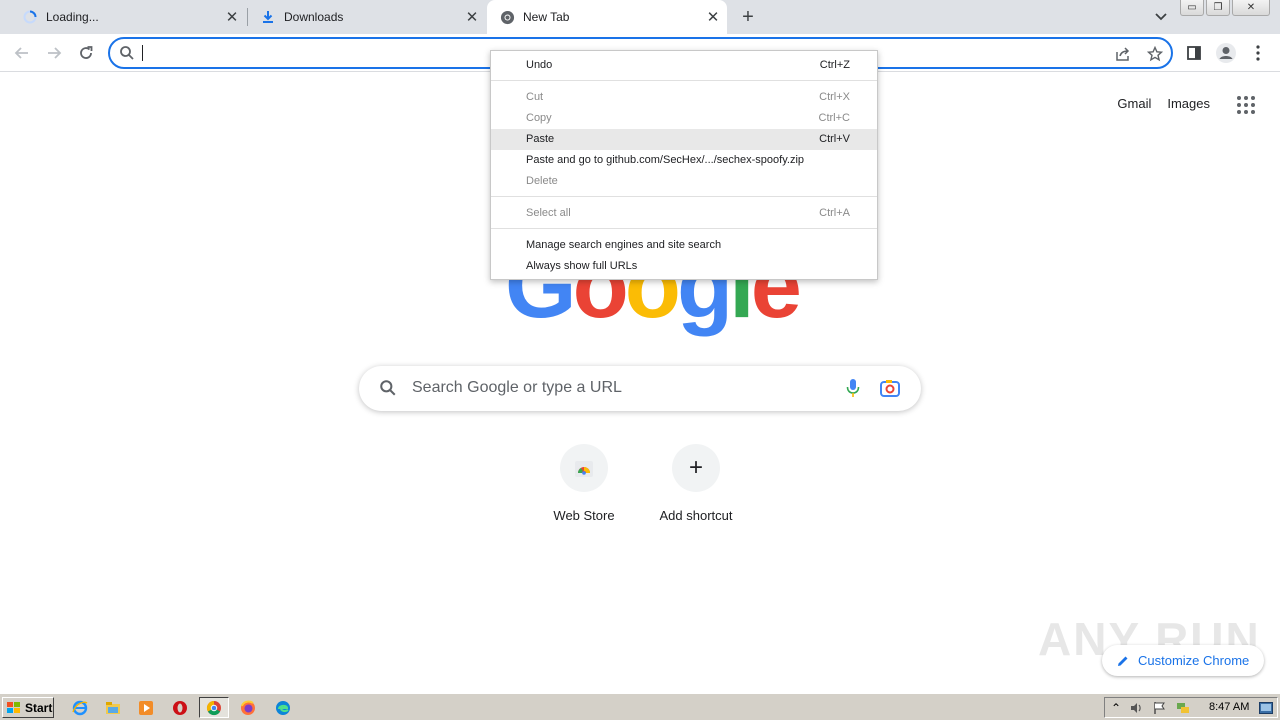  Describe the element at coordinates (684, 65) in the screenshot. I see `menu-item-undo: Undo Ctrl+Z` at that location.